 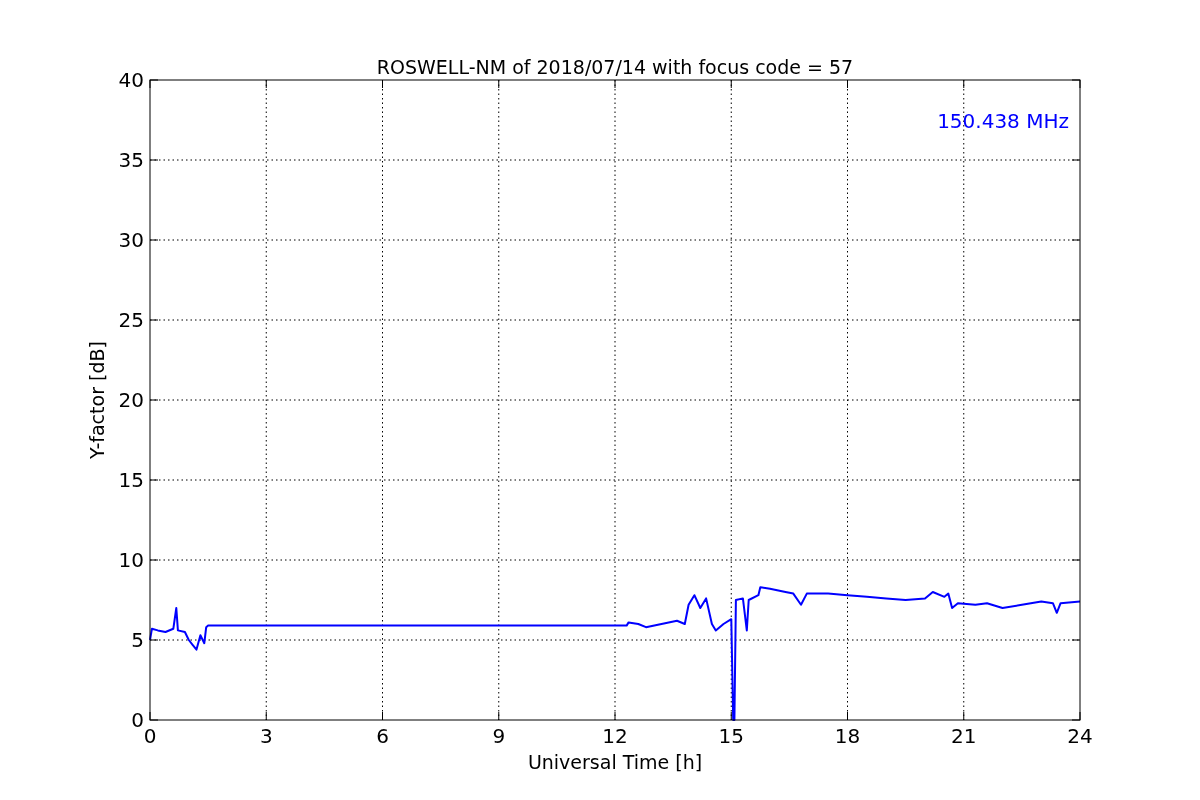 What do you see at coordinates (499, 736) in the screenshot?
I see `tick-label: 9` at bounding box center [499, 736].